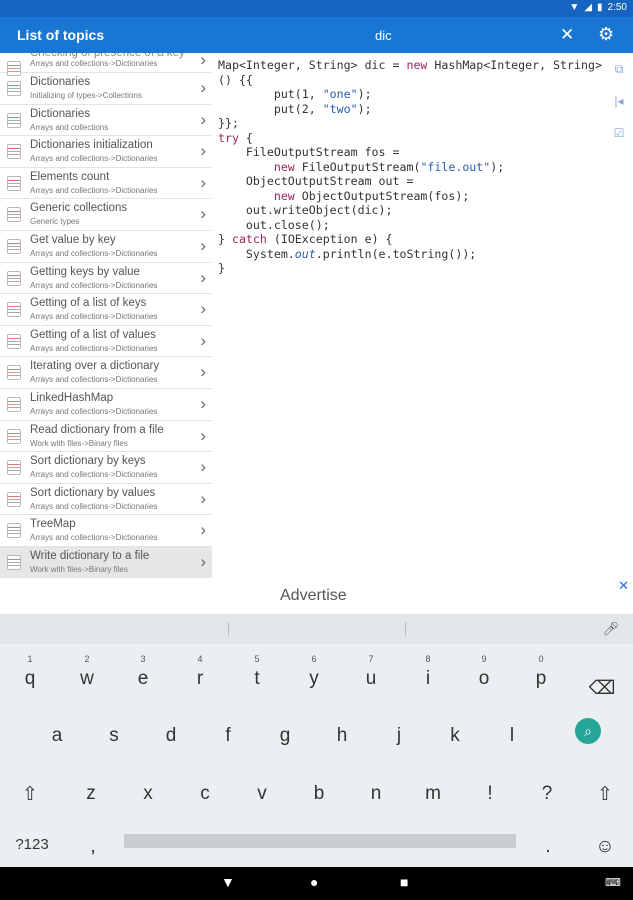 Image resolution: width=633 pixels, height=900 pixels. Describe the element at coordinates (490, 791) in the screenshot. I see `key-exclamation: !` at that location.